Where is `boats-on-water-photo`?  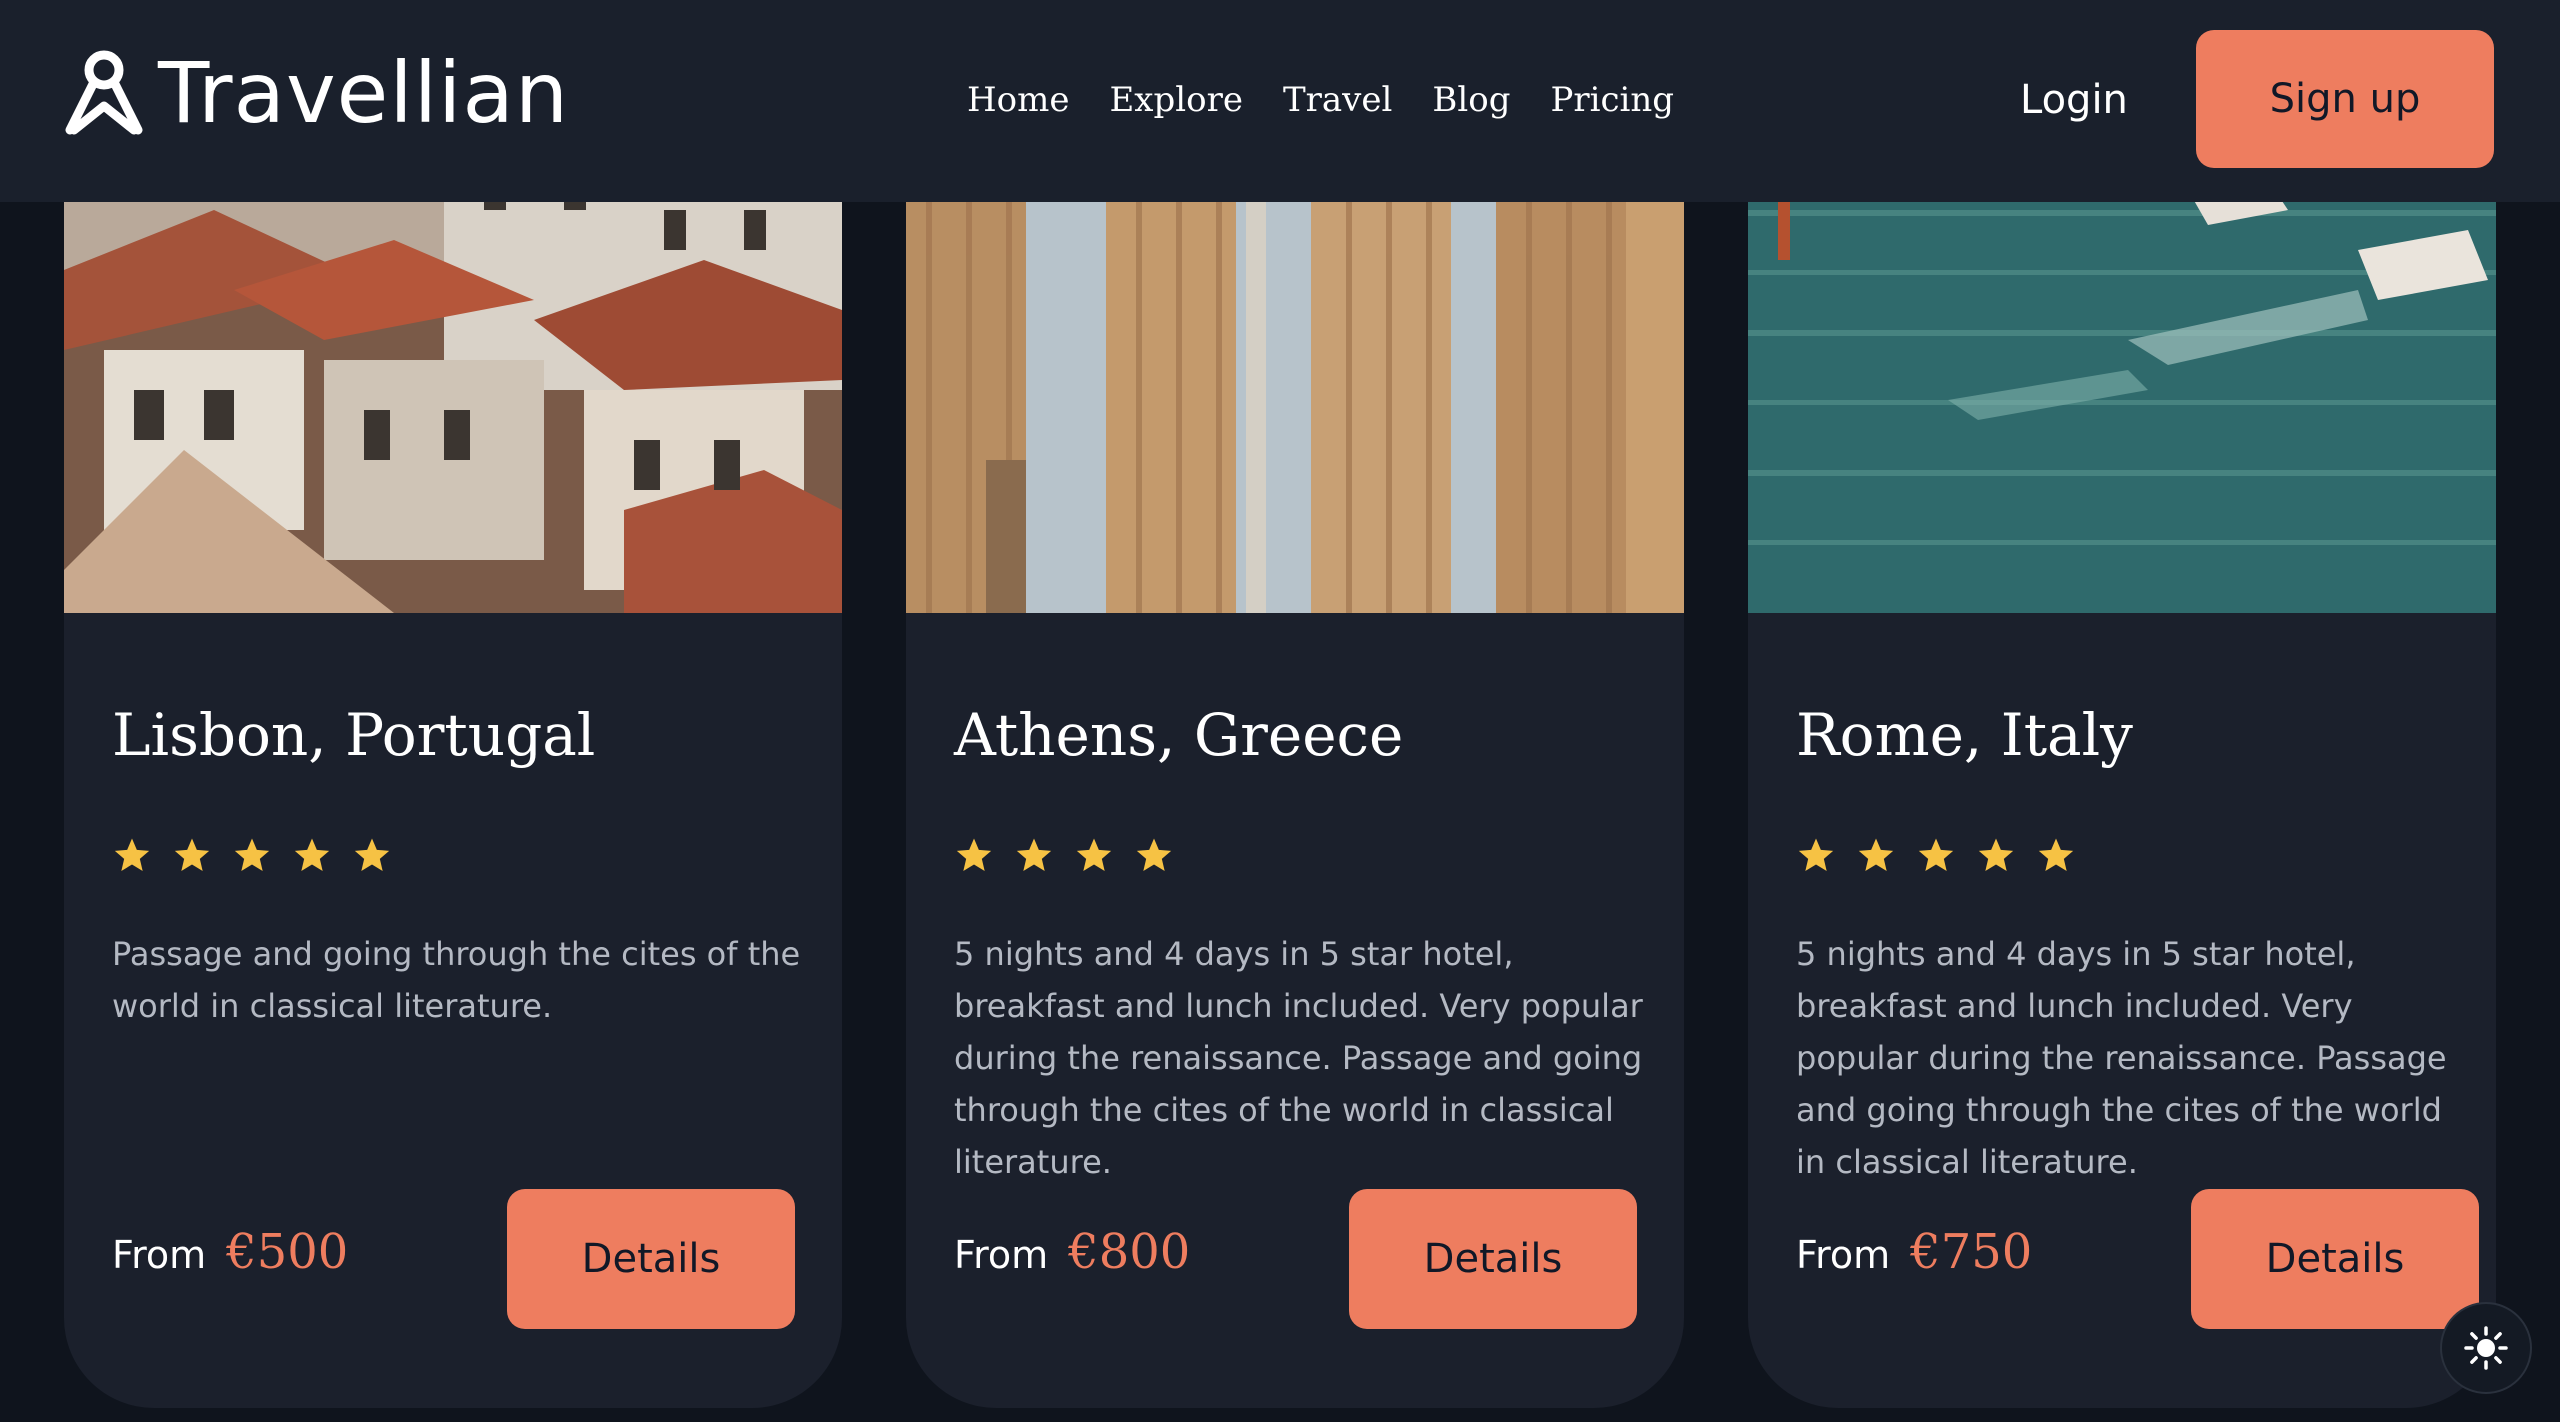 boats-on-water-photo is located at coordinates (2122, 381).